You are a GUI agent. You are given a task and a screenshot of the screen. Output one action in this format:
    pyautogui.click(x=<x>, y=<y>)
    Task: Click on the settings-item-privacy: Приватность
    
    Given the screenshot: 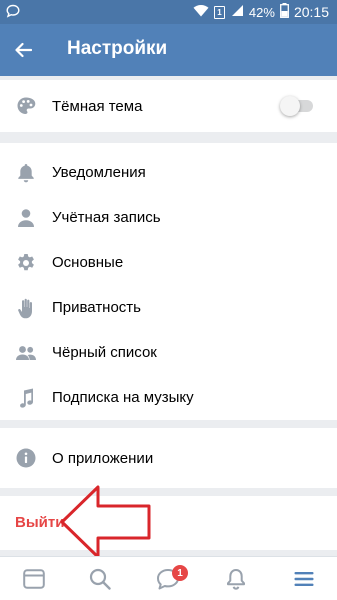 What is the action you would take?
    pyautogui.click(x=168, y=307)
    